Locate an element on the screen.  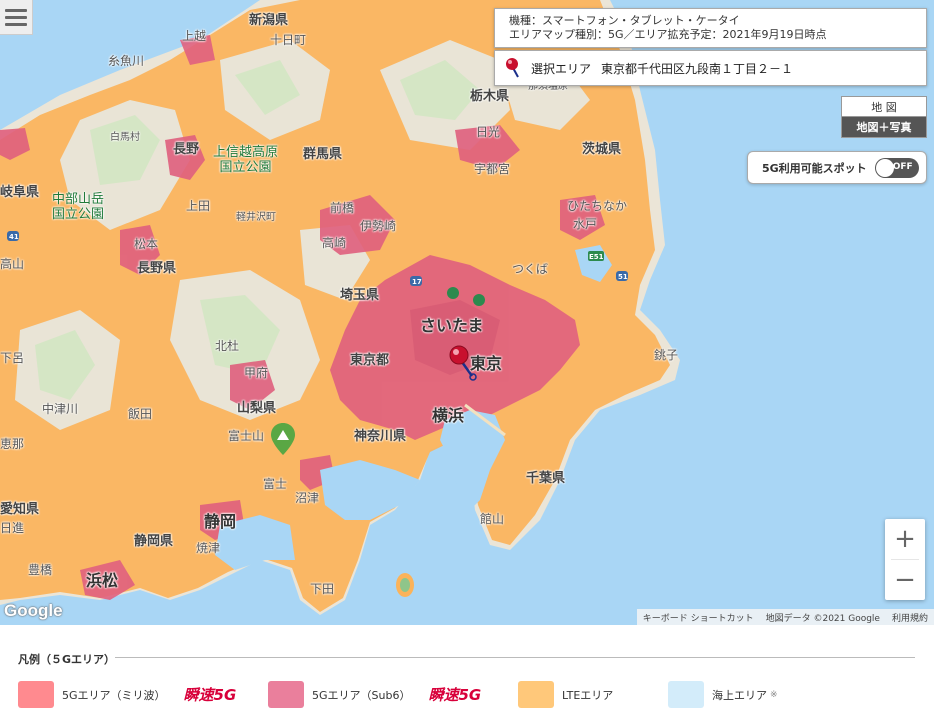
map-label-joshinetsu-park: 上信越高原 国立公園 is located at coordinates (246, 160).